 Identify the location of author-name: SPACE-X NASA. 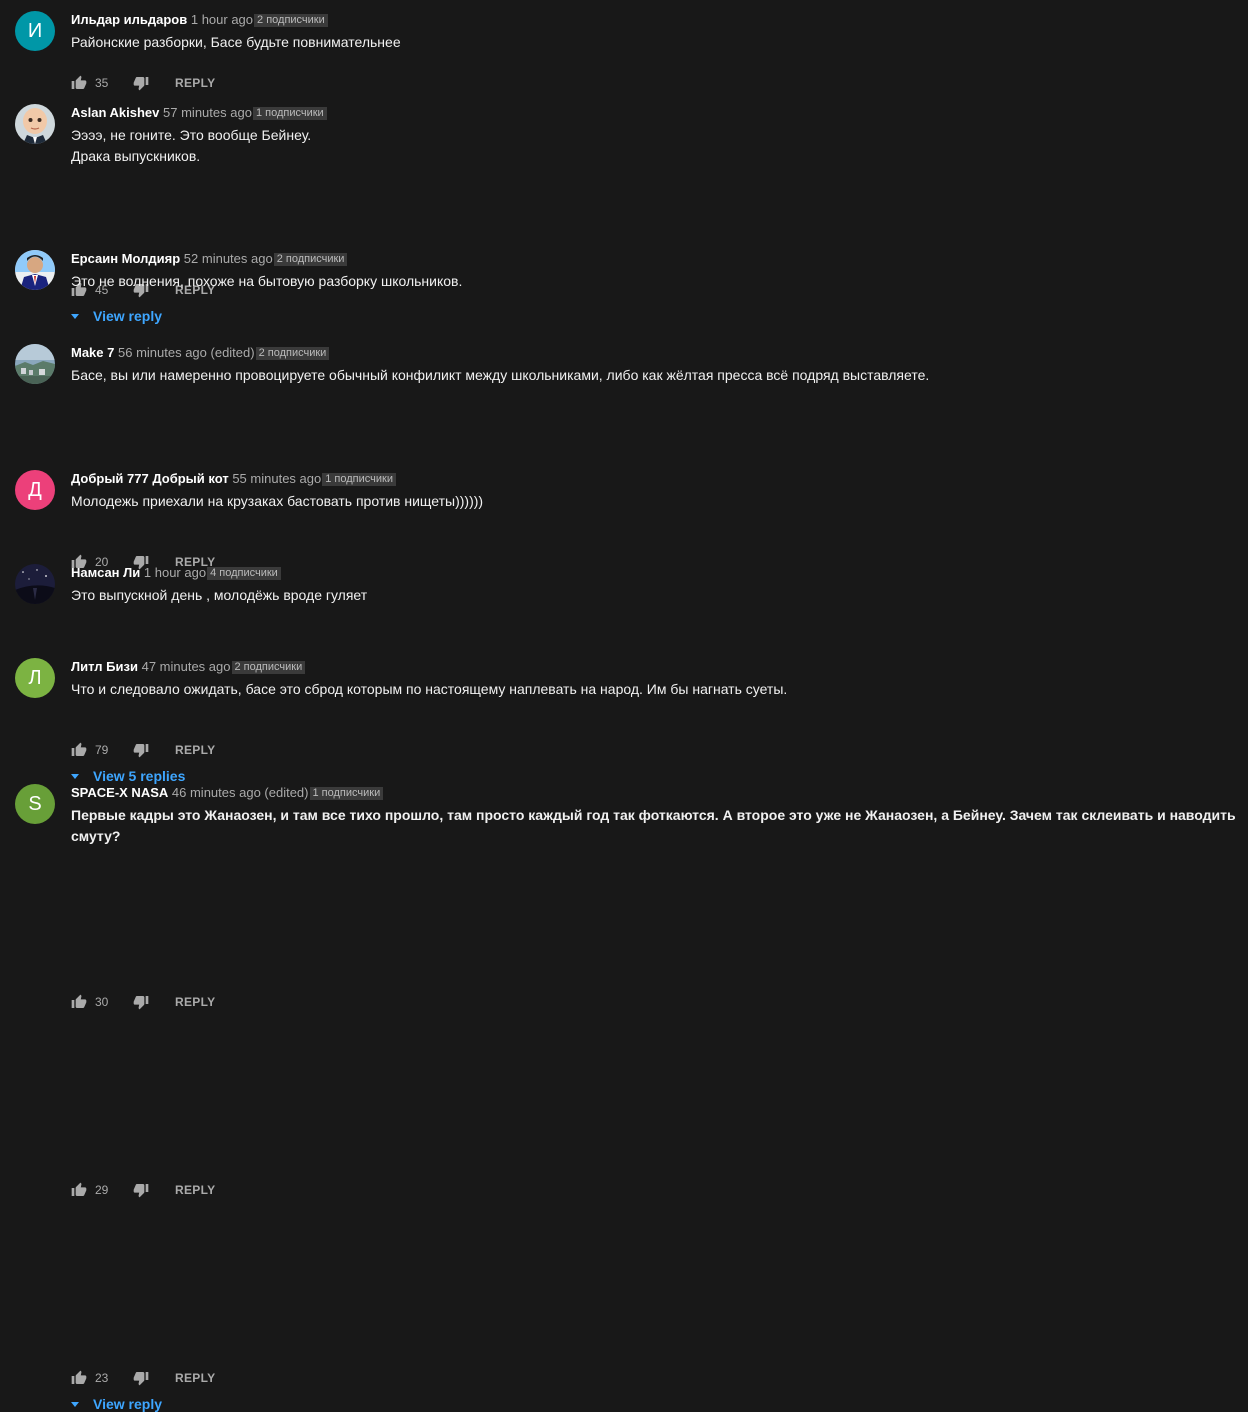
(119, 792).